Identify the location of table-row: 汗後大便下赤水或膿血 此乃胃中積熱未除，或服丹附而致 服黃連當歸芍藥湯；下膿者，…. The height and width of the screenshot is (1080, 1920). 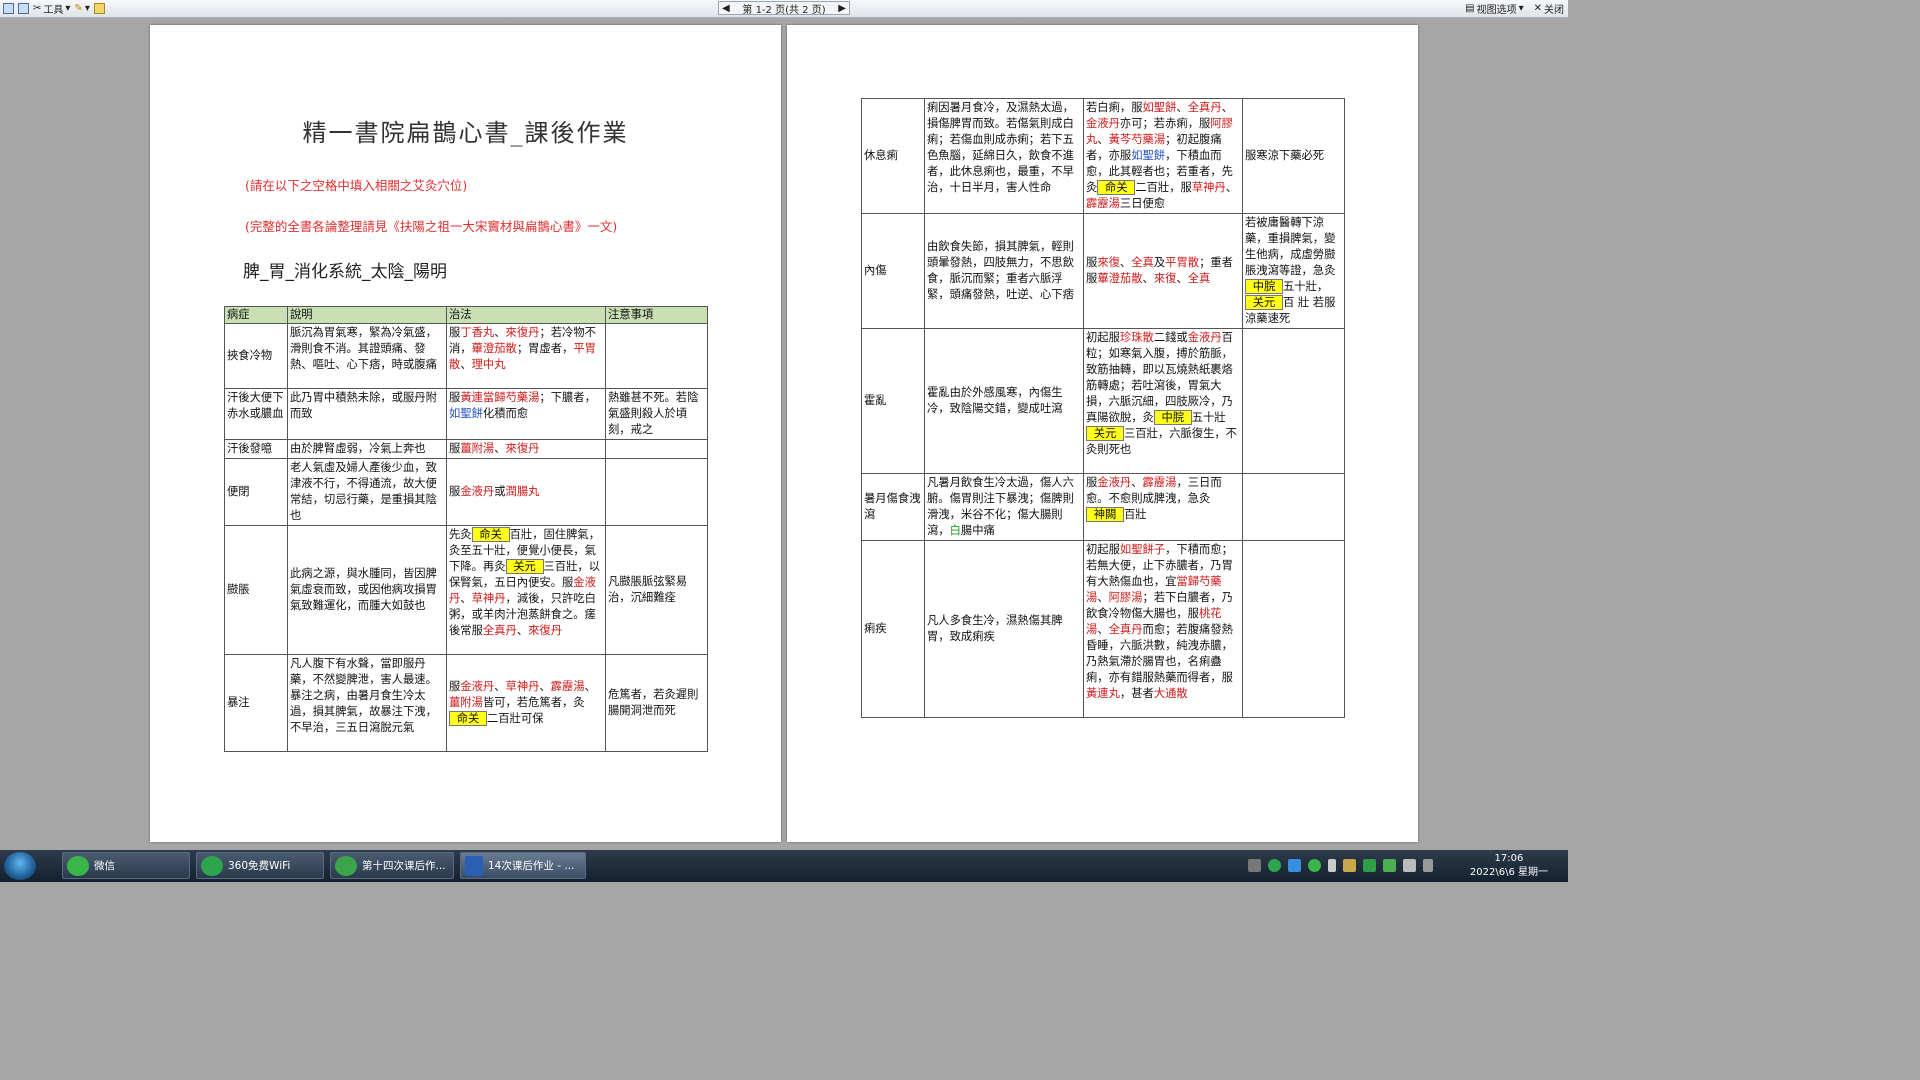
(466, 414).